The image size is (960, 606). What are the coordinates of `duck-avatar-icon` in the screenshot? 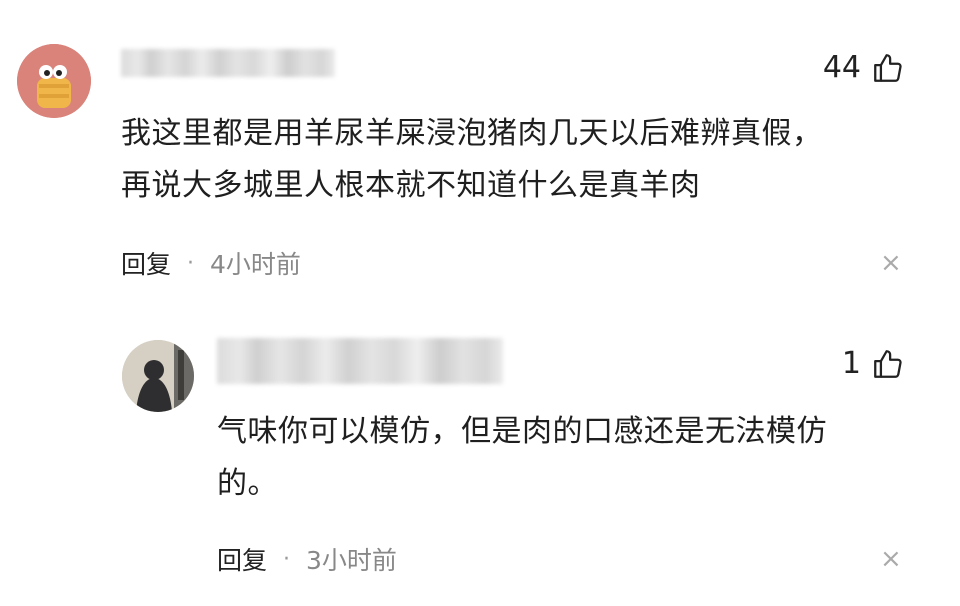 It's located at (54, 81).